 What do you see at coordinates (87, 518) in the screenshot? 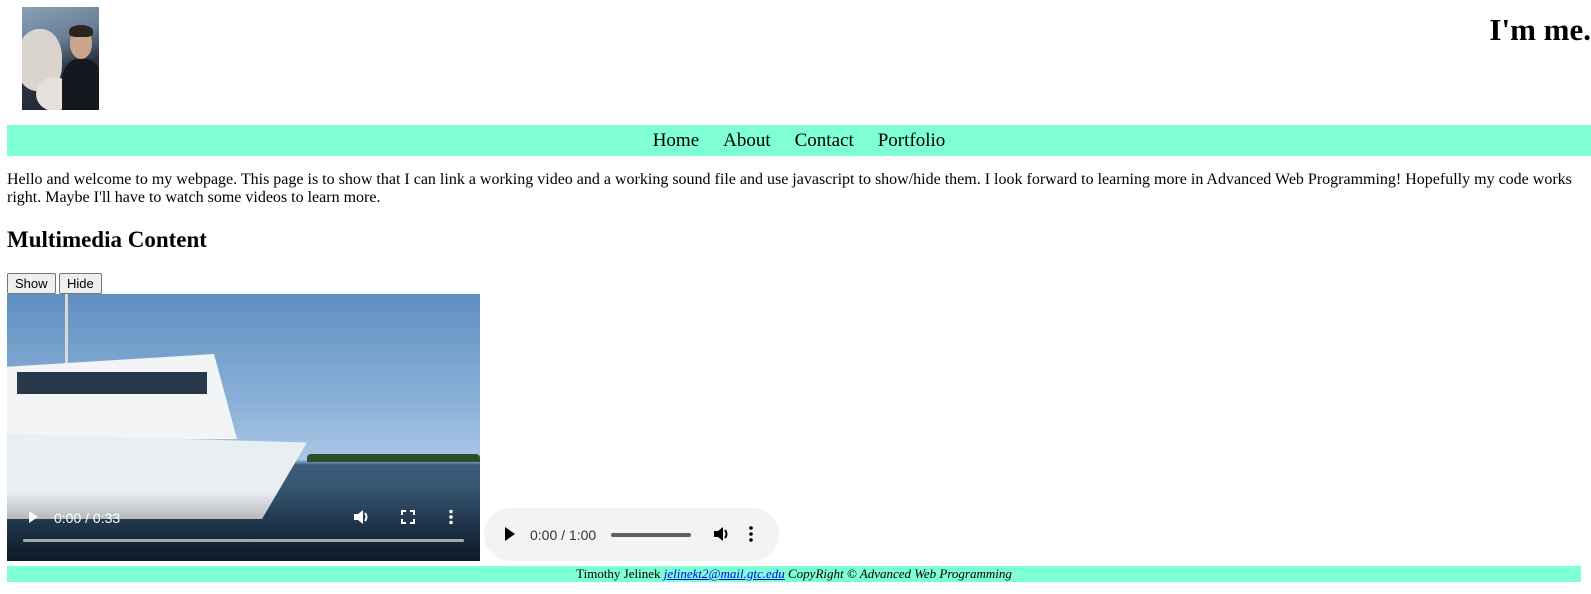
I see `video-time: 0:00 / 0:33` at bounding box center [87, 518].